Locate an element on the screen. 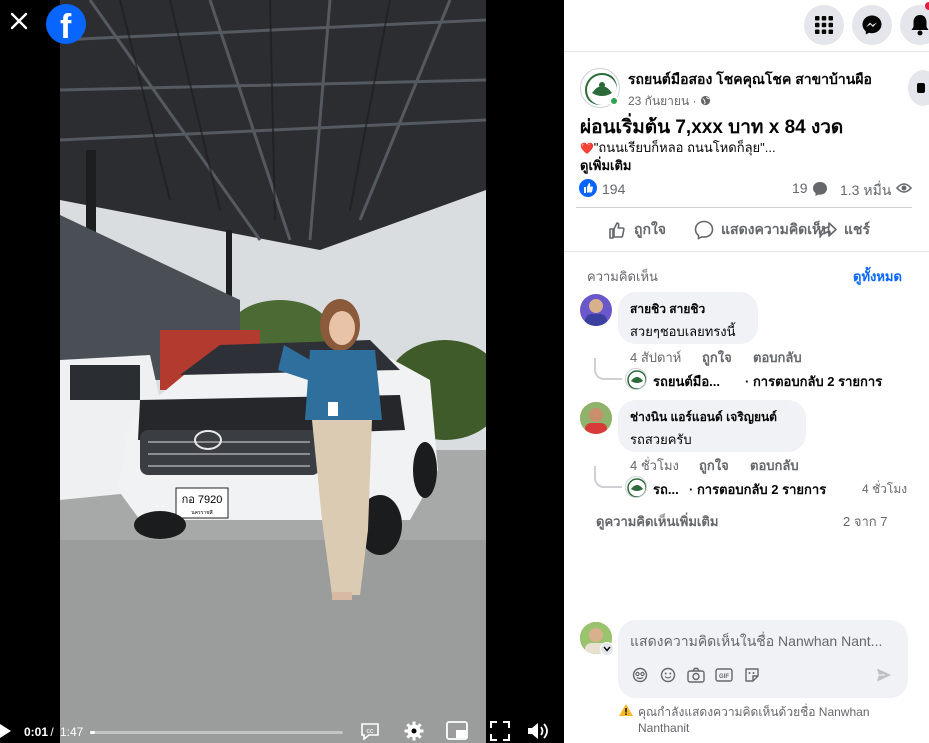 The width and height of the screenshot is (929, 743). comments-heading: ความคิดเห็น is located at coordinates (622, 276).